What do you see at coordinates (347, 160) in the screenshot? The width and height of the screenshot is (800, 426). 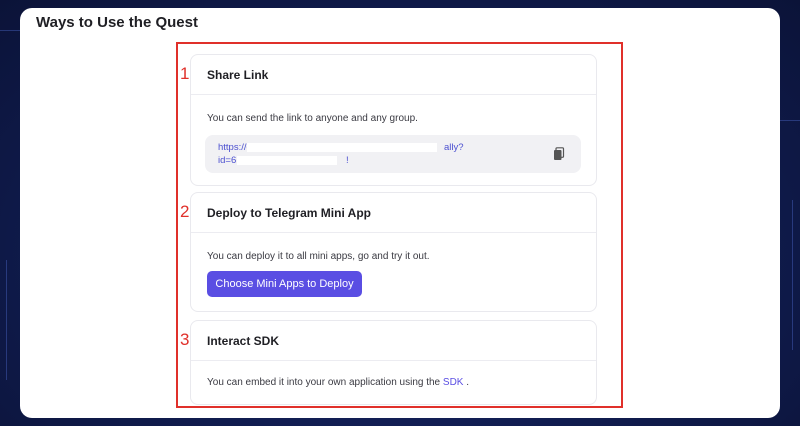 I see `link-line2-end: !` at bounding box center [347, 160].